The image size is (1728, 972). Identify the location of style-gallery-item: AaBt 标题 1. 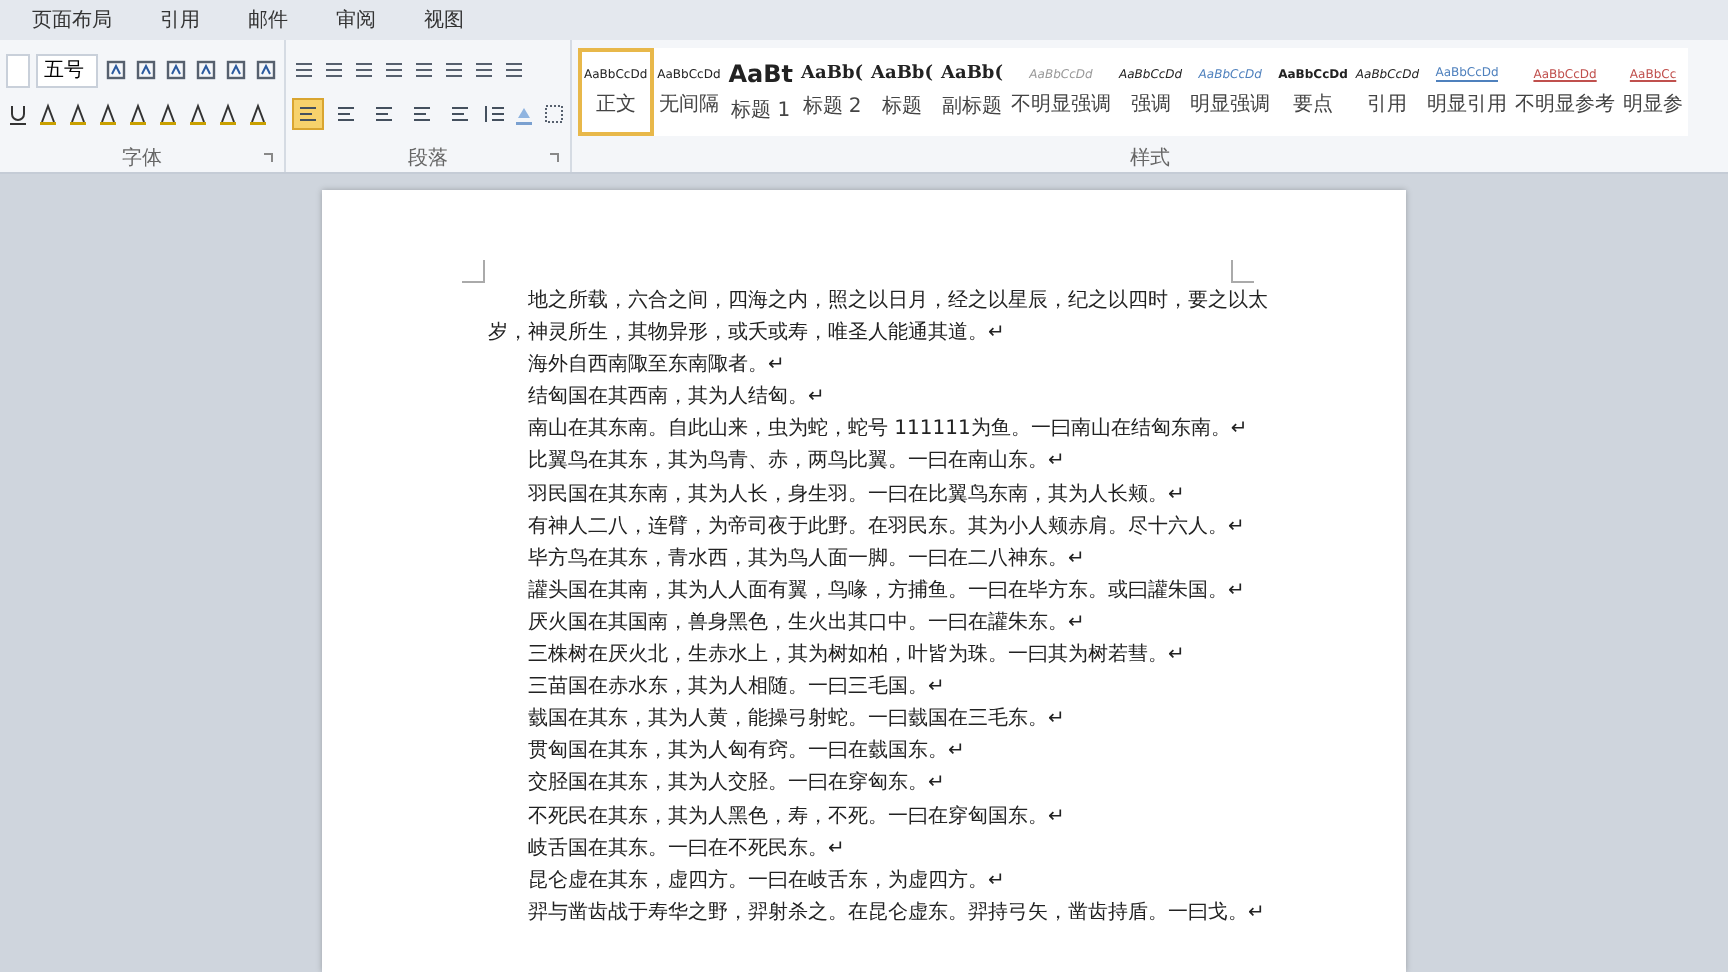
(761, 92).